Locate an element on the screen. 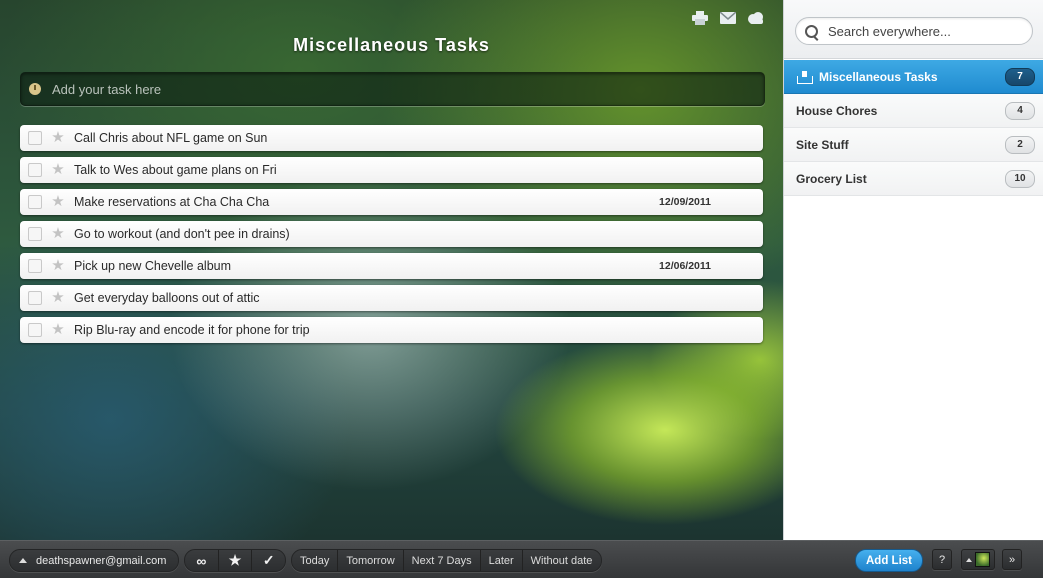 The width and height of the screenshot is (1043, 578). count-badge: 7 is located at coordinates (1020, 76).